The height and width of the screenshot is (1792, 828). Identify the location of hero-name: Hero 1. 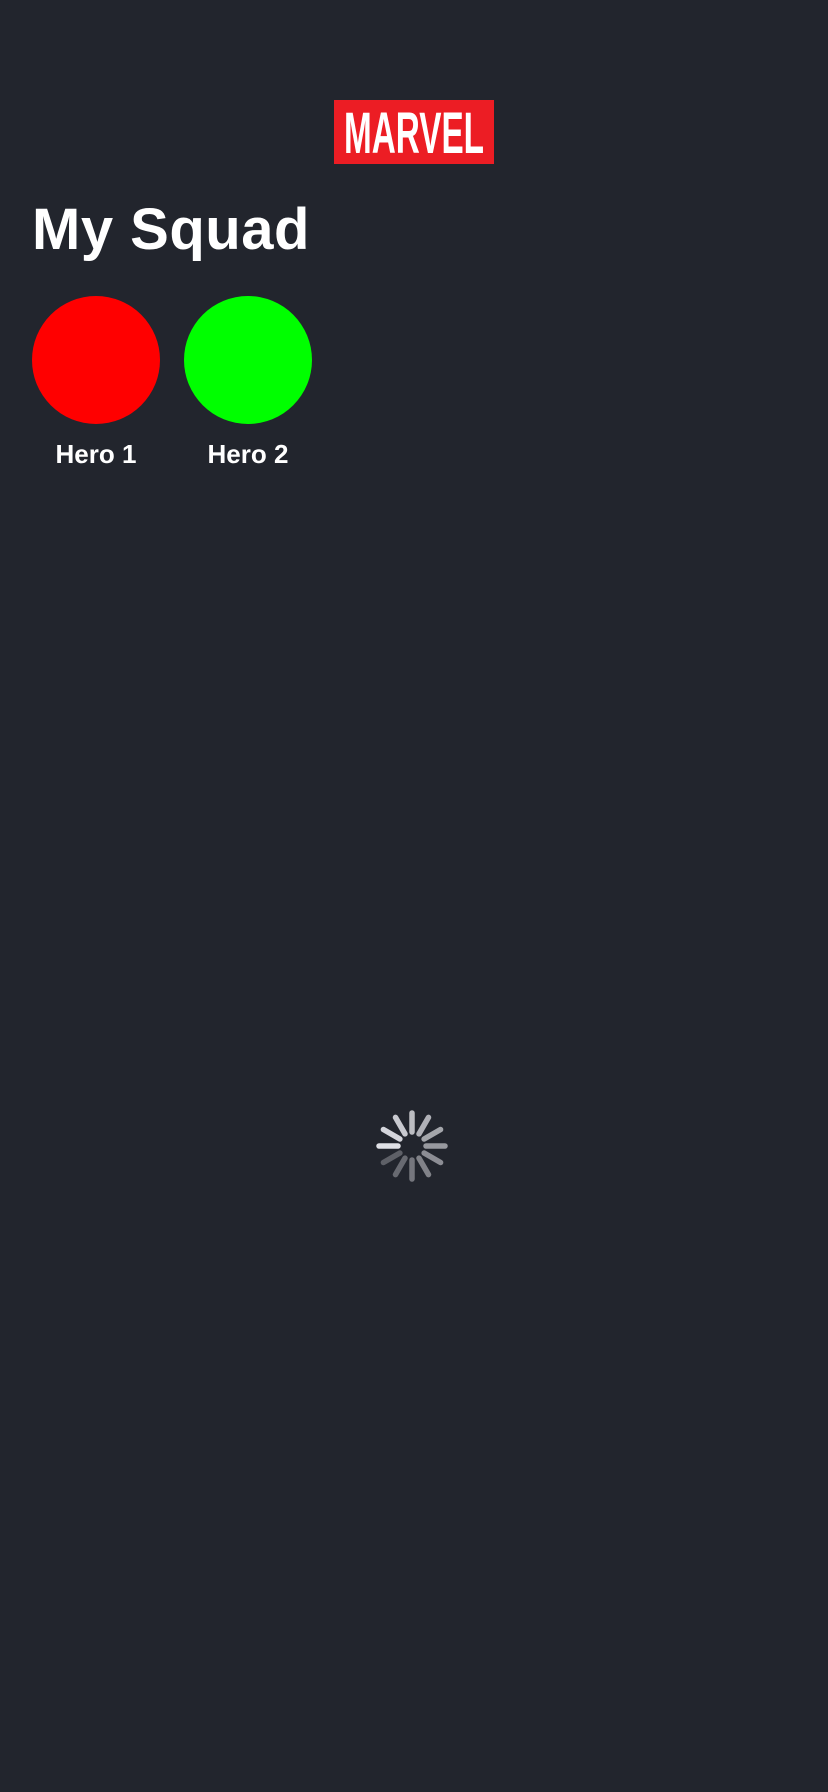
(96, 454).